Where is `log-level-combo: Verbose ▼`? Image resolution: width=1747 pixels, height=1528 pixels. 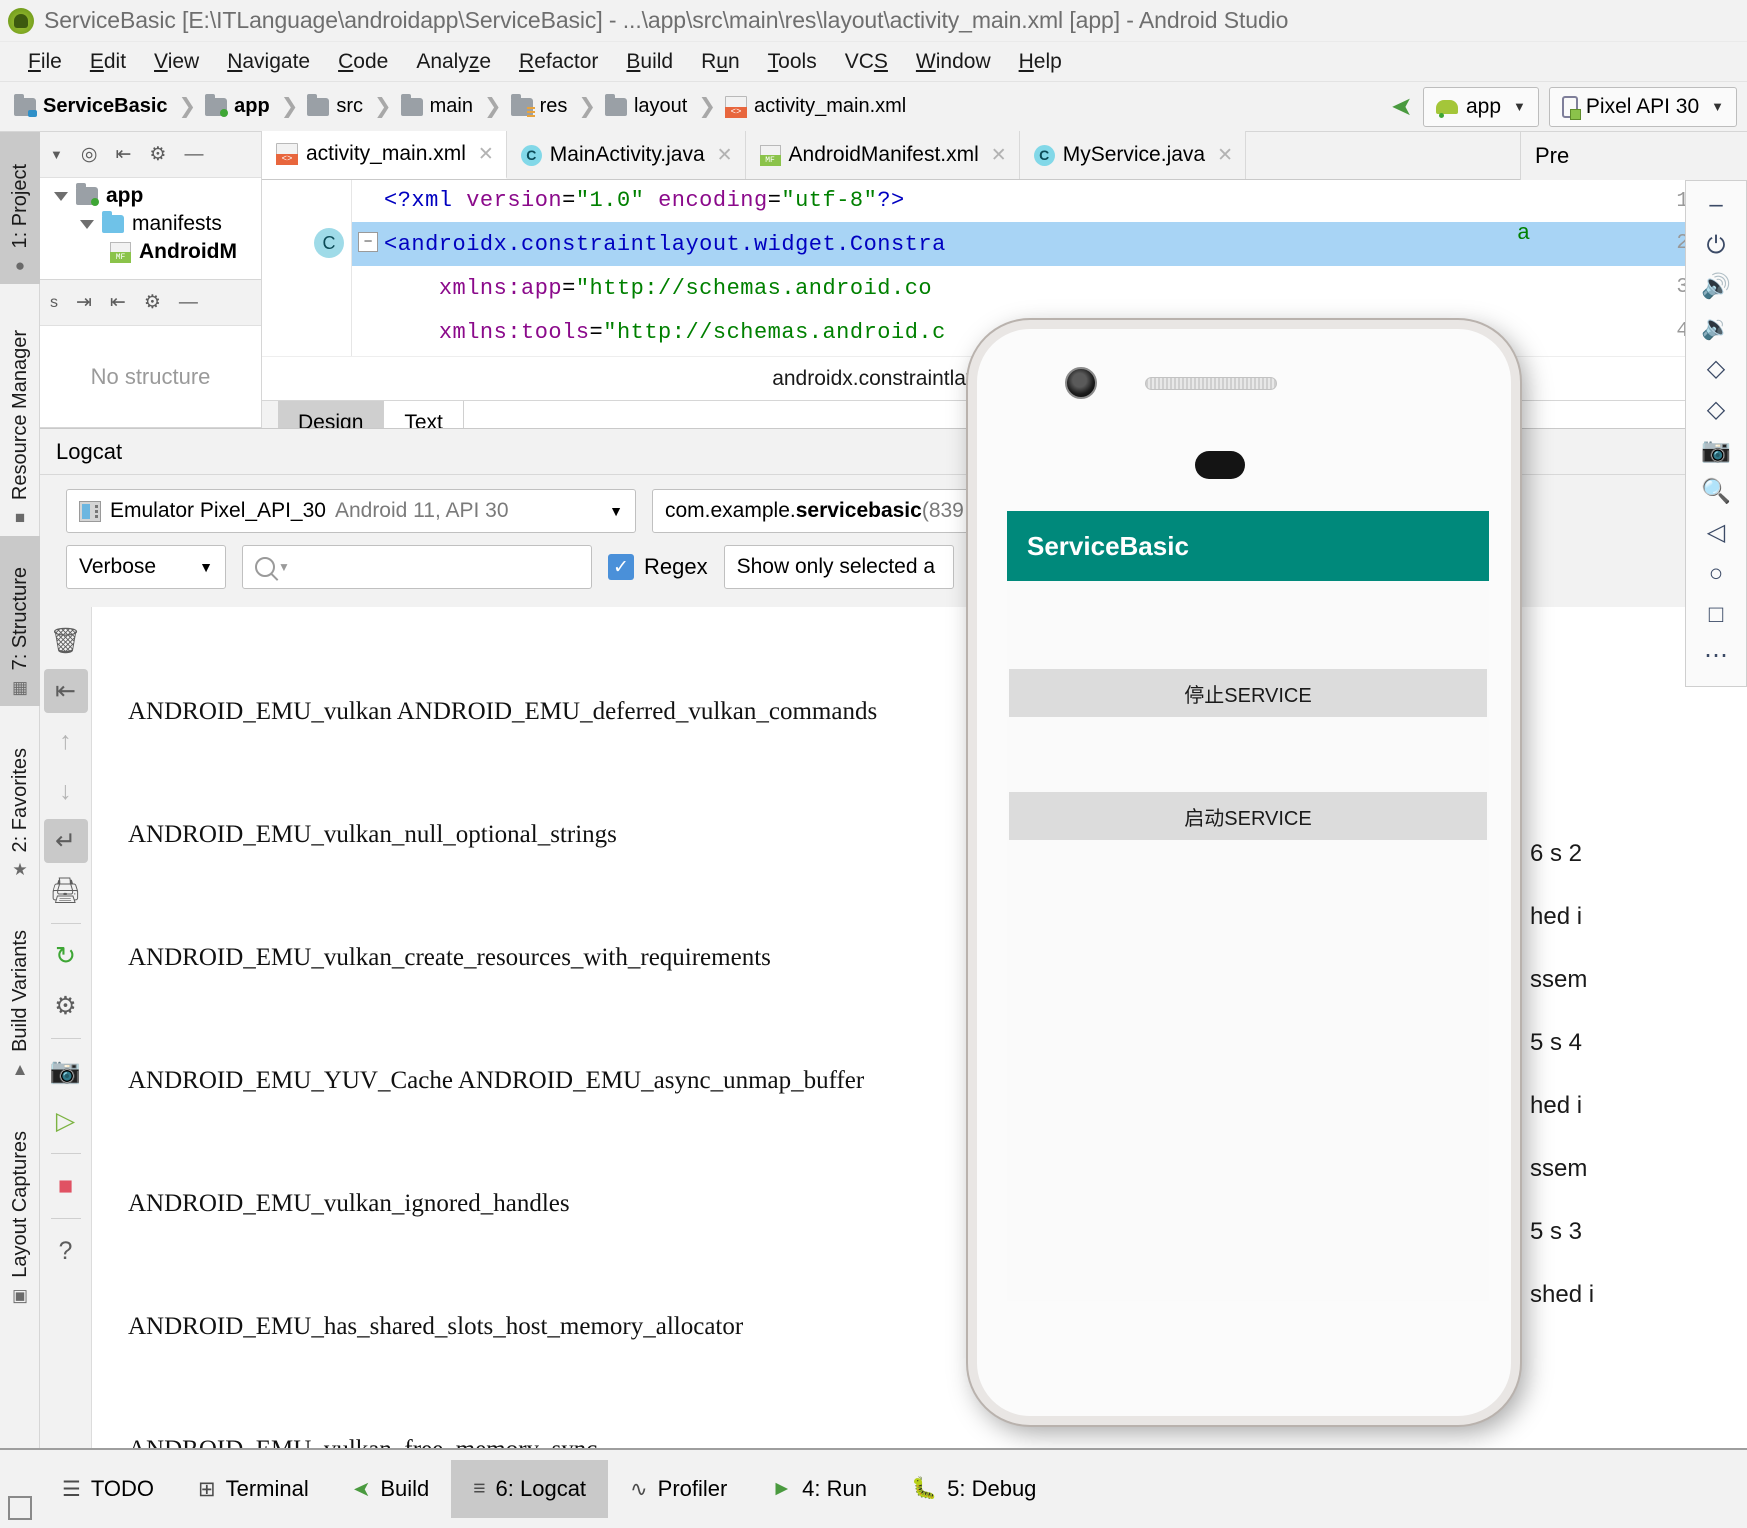
log-level-combo: Verbose ▼ is located at coordinates (146, 567).